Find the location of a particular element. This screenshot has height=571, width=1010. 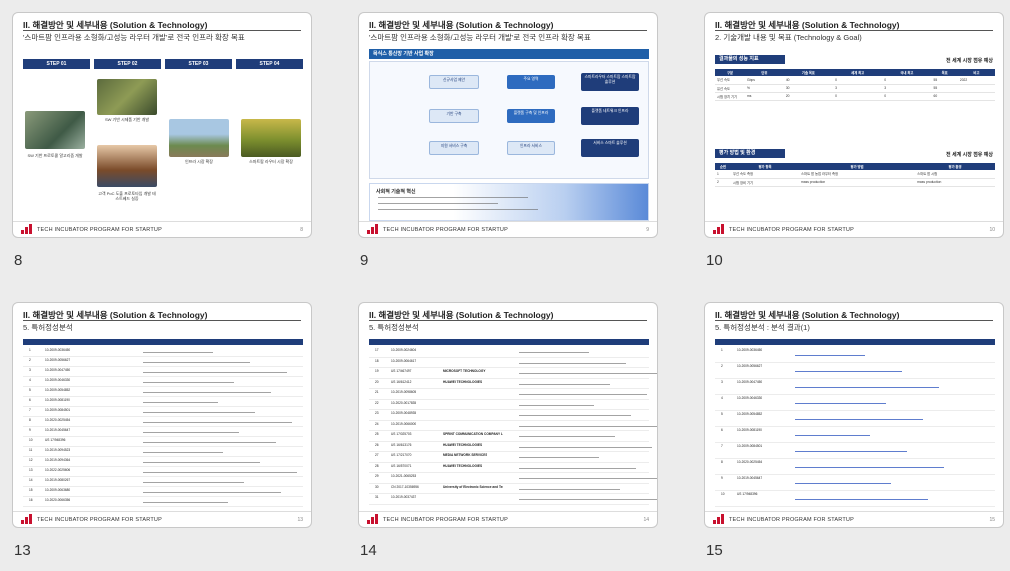

patent-number: US 16/613176 is located at coordinates (401, 444).